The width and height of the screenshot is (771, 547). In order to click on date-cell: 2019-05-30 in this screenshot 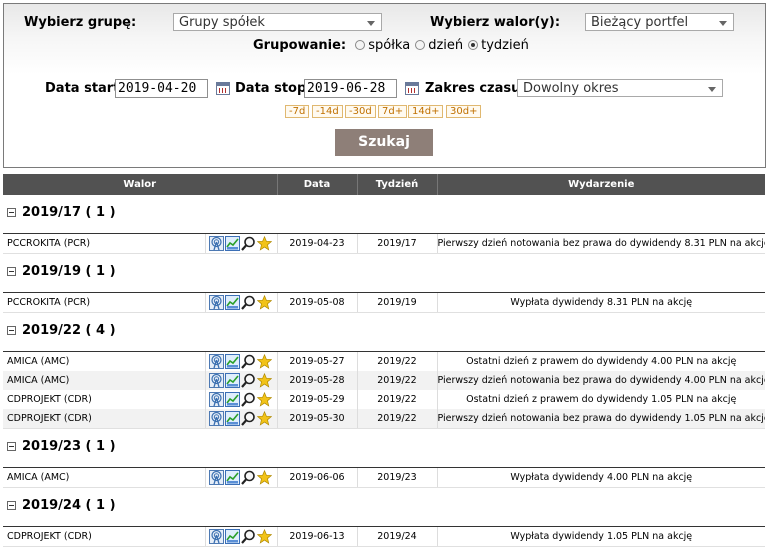, I will do `click(316, 419)`.